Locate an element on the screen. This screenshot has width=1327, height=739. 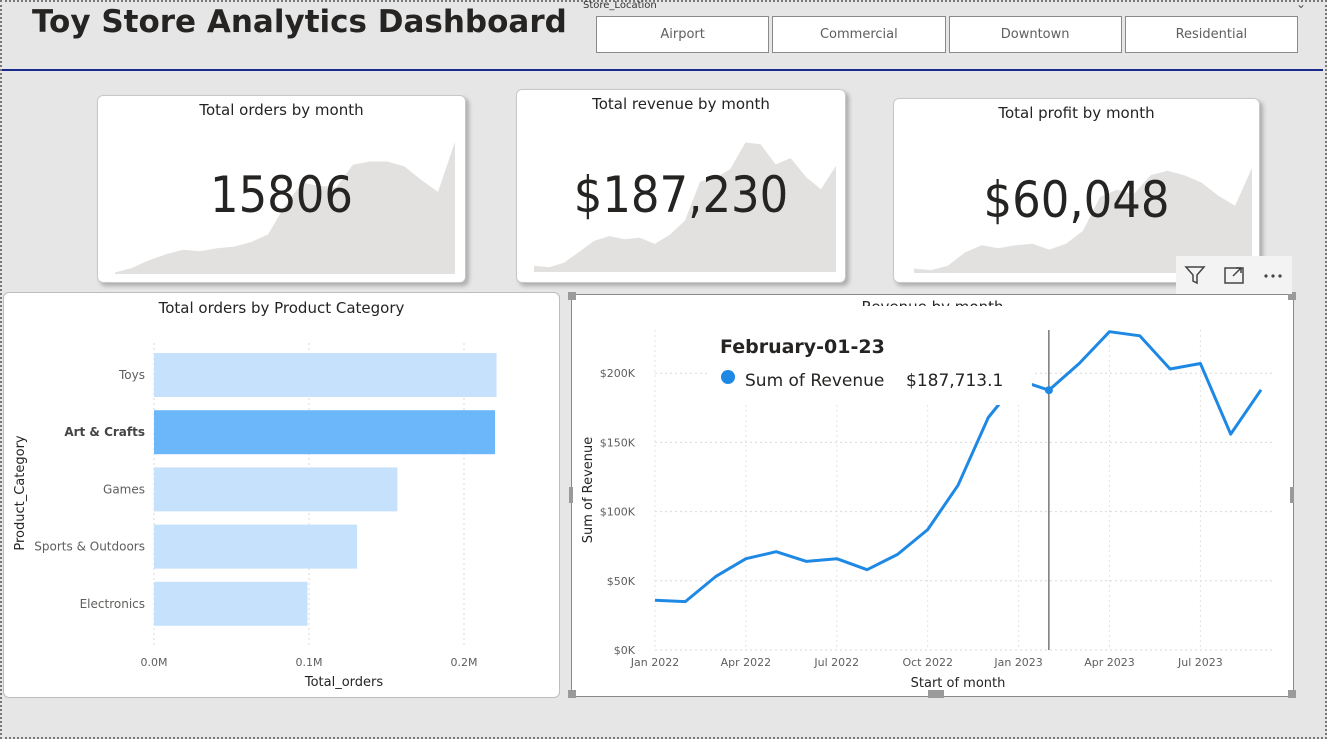
x-tick-label: Oct 2022 is located at coordinates (927, 662).